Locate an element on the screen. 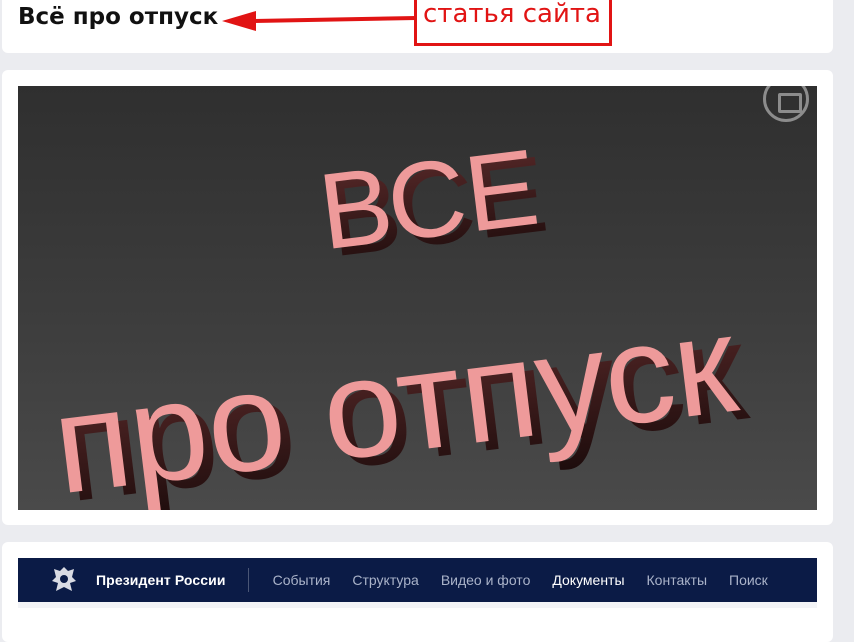 The image size is (854, 642). nav-search: Поиск is located at coordinates (748, 580).